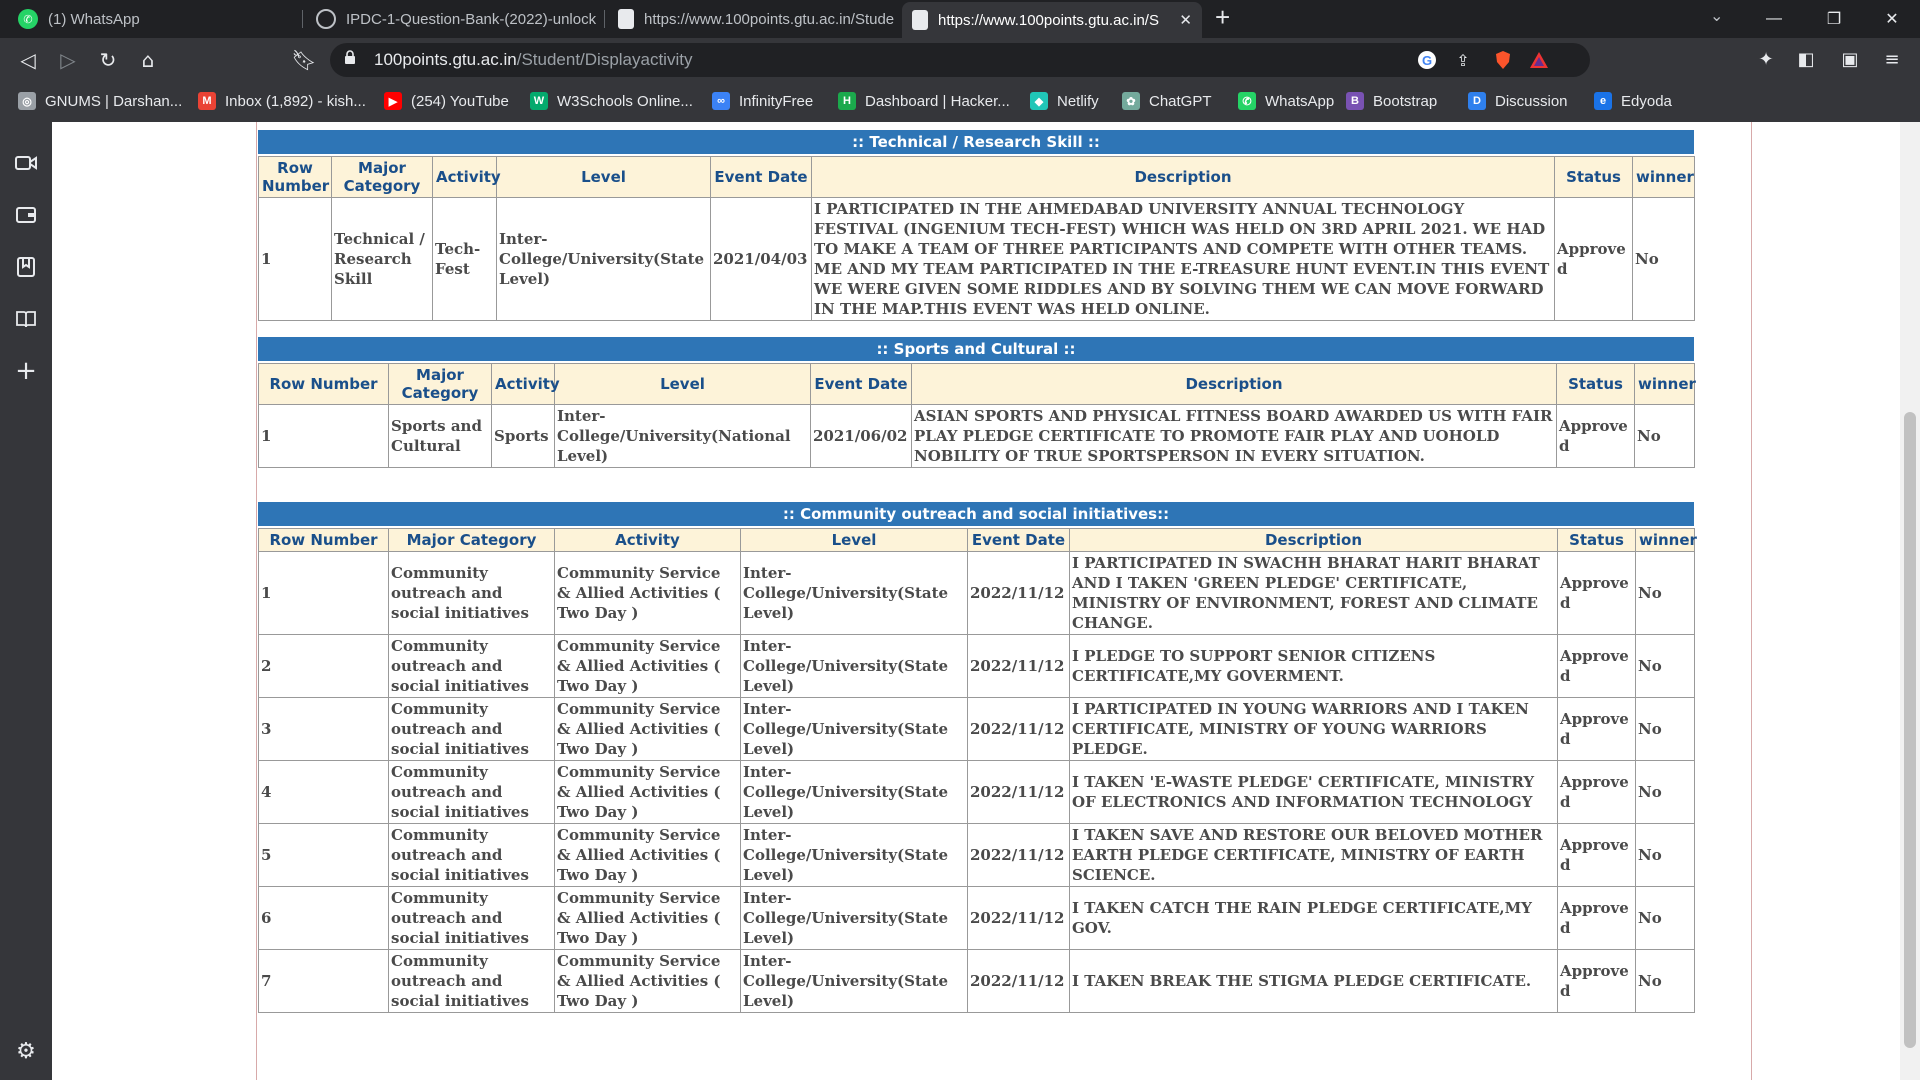 Image resolution: width=1920 pixels, height=1080 pixels. I want to click on bookmark-item: ✆ WhatsApp, so click(1286, 101).